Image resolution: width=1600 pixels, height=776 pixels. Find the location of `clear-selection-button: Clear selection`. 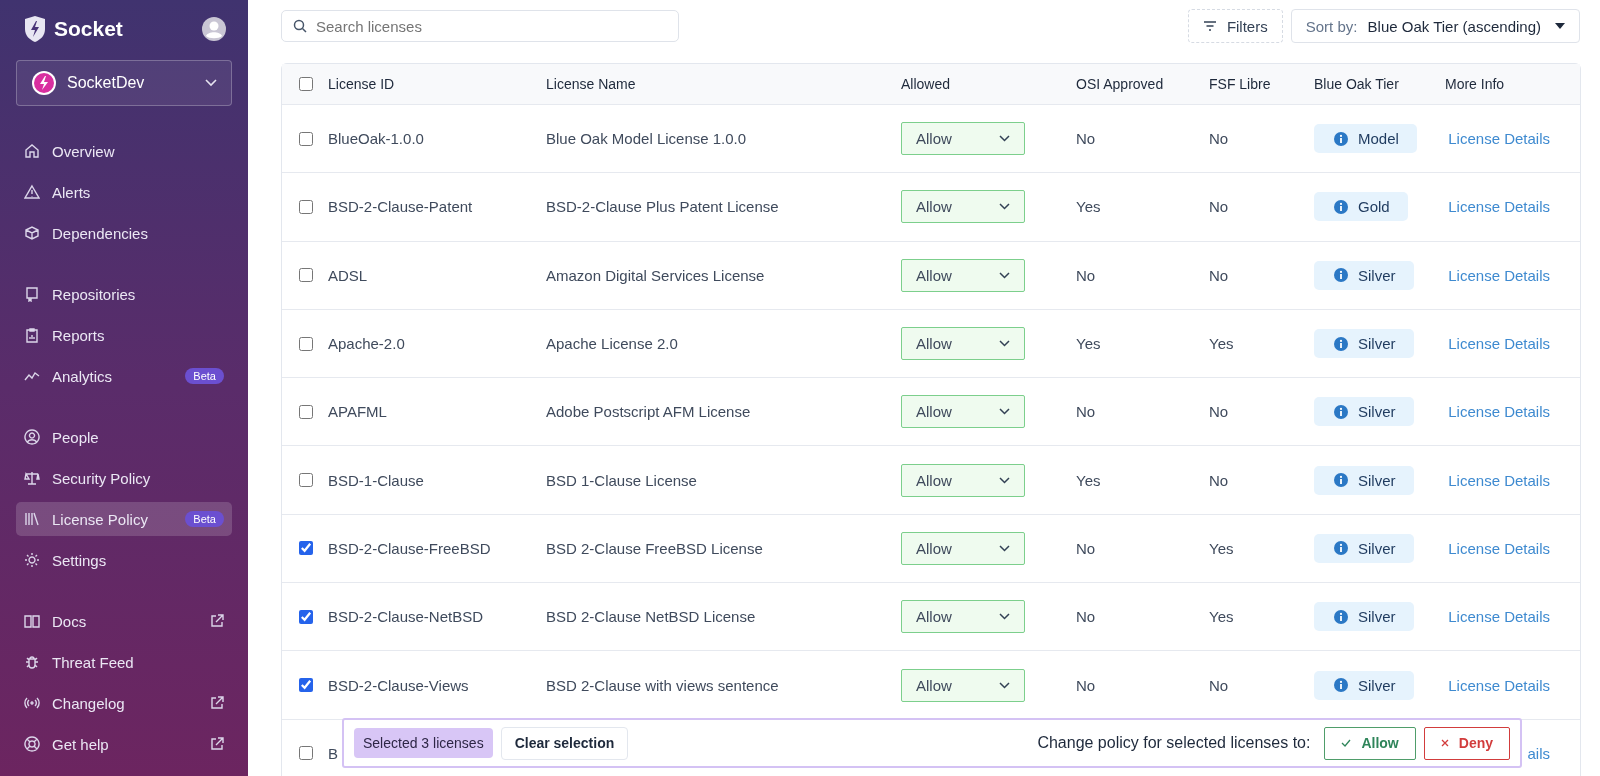

clear-selection-button: Clear selection is located at coordinates (564, 743).